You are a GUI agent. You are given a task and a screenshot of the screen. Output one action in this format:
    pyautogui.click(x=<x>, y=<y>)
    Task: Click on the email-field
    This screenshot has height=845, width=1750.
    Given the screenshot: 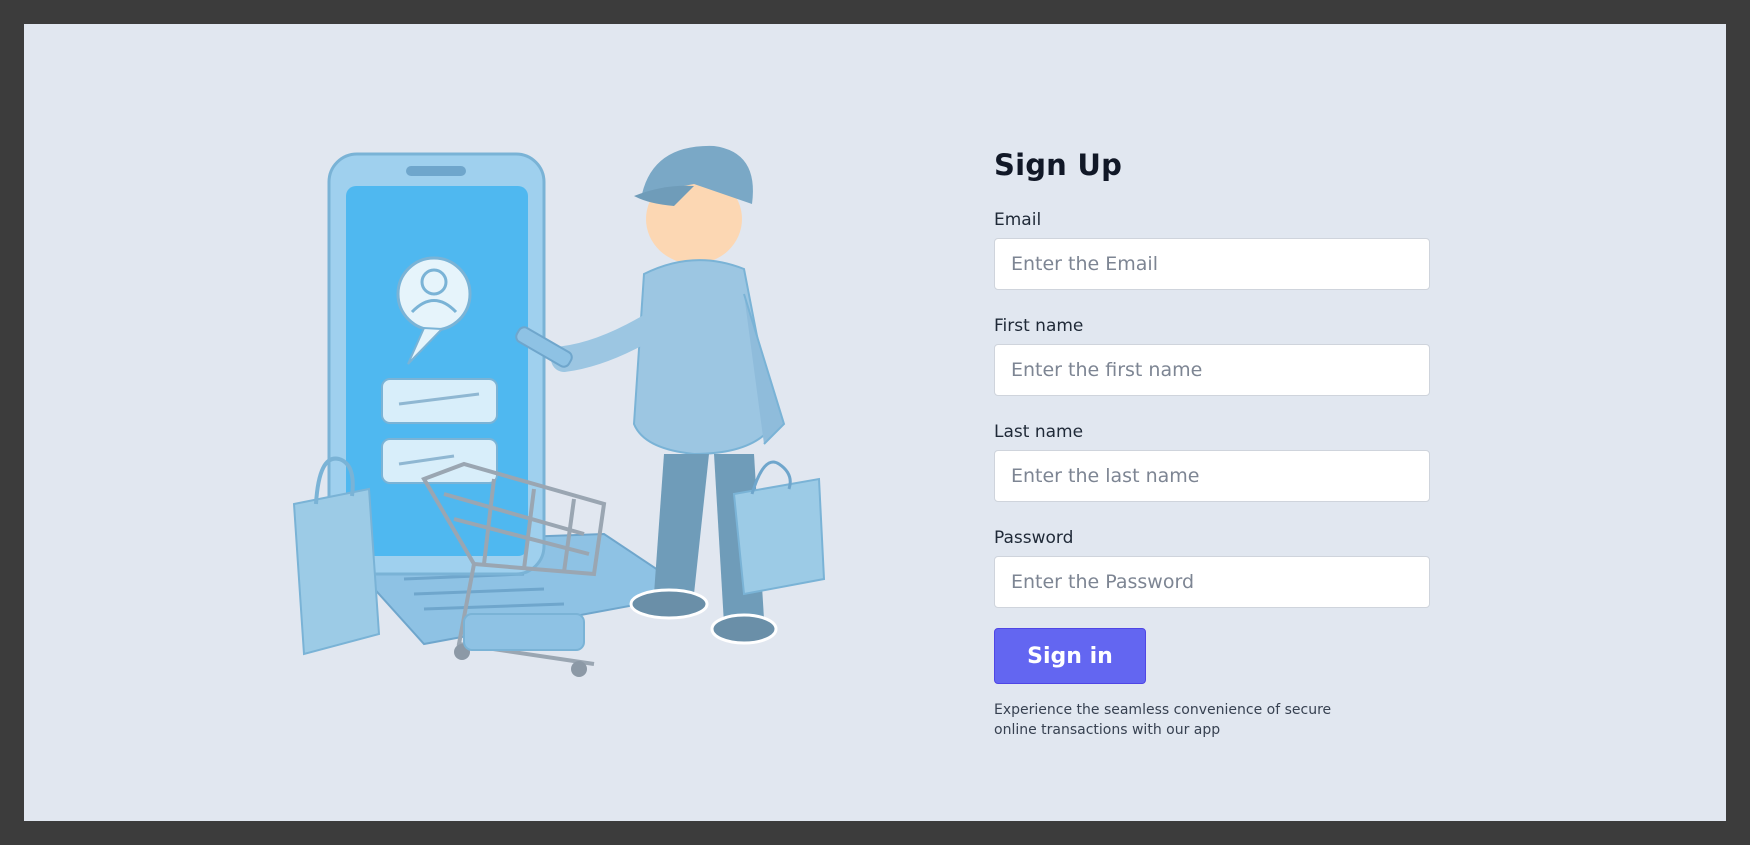 What is the action you would take?
    pyautogui.click(x=1212, y=264)
    